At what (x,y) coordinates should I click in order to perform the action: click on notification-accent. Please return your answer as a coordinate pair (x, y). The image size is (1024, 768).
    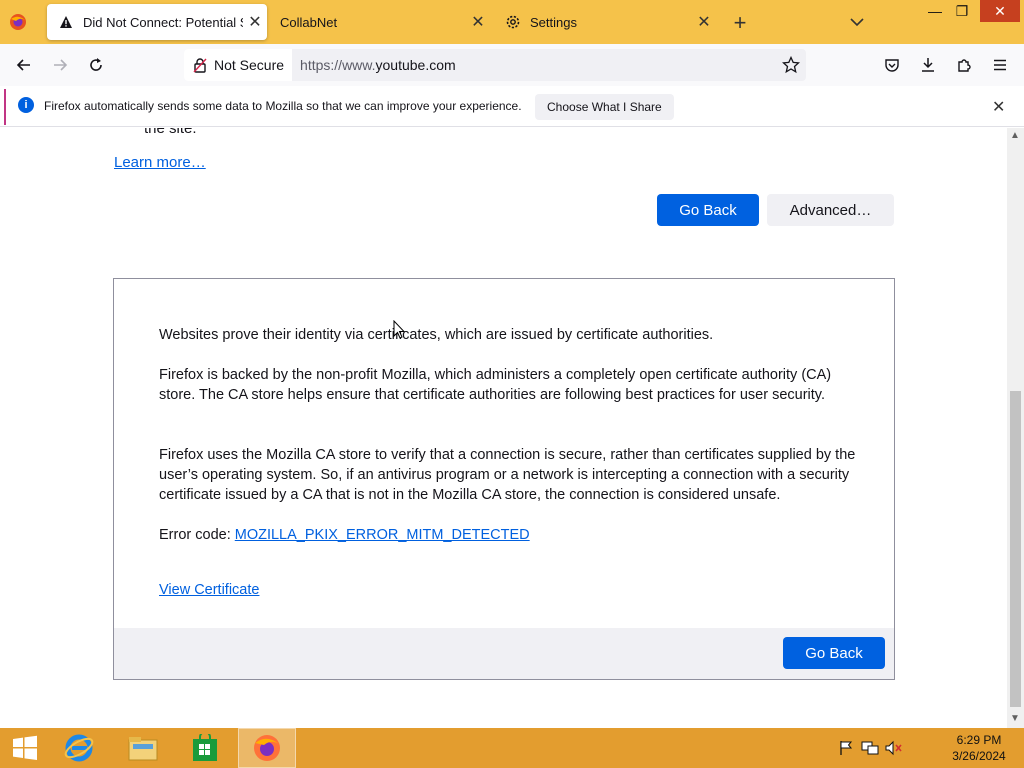
    Looking at the image, I should click on (5, 107).